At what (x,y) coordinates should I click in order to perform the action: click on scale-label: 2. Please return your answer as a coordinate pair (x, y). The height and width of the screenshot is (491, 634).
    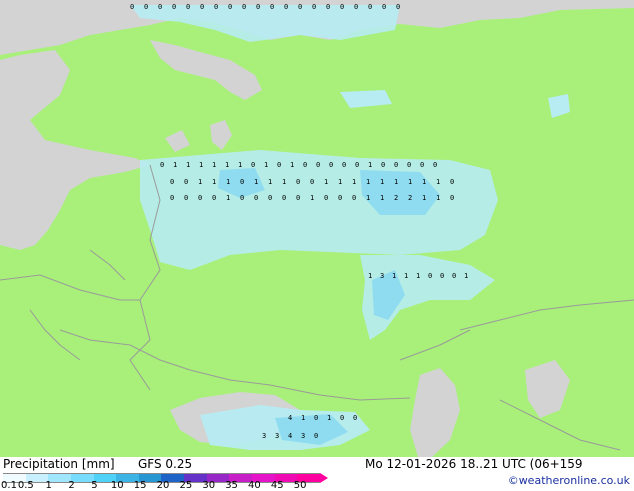
    Looking at the image, I should click on (71, 485).